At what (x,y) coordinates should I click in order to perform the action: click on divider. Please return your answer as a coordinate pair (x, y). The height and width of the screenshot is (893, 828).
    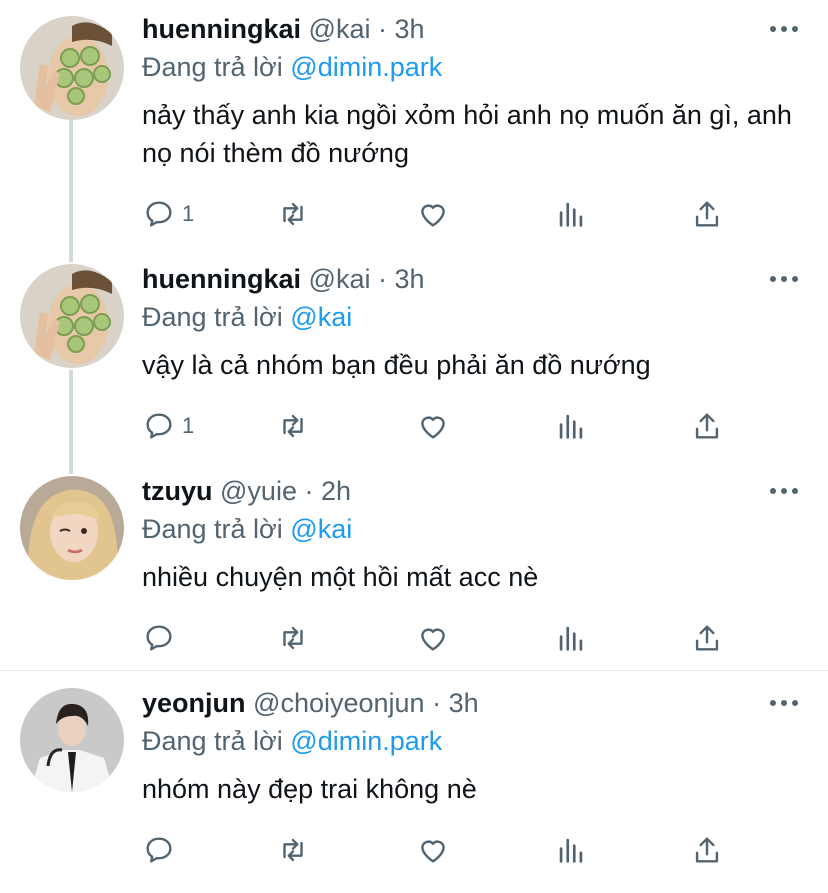
    Looking at the image, I should click on (414, 670).